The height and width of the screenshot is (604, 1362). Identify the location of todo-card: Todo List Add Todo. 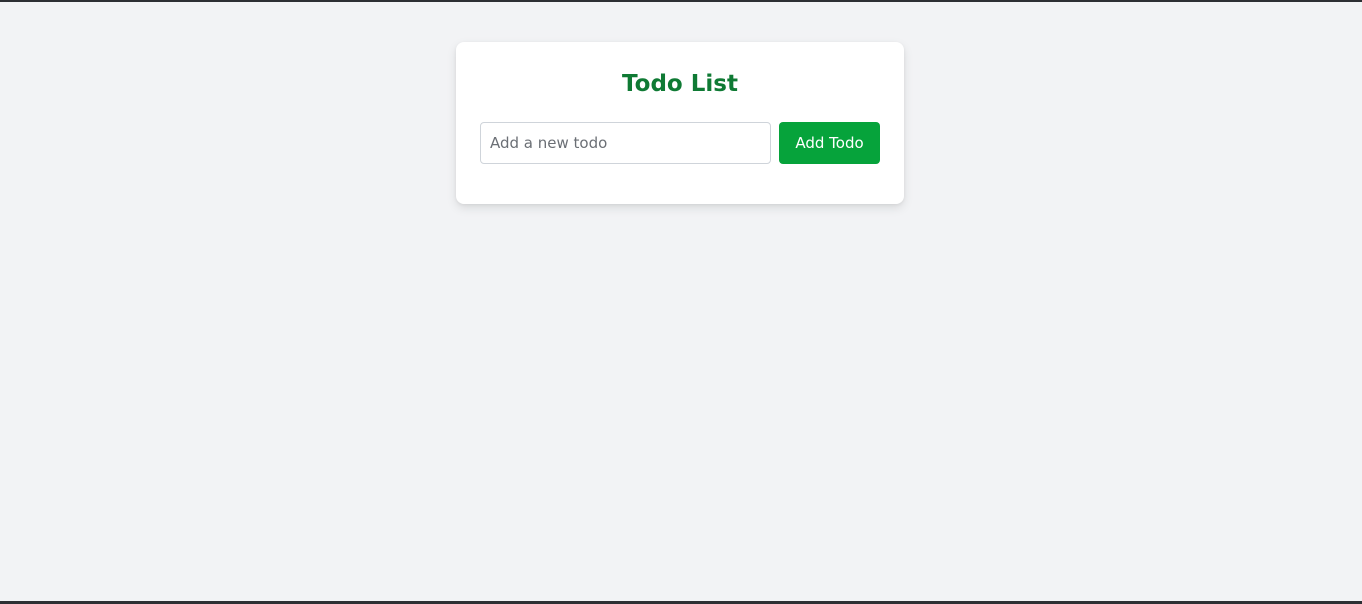
(680, 123).